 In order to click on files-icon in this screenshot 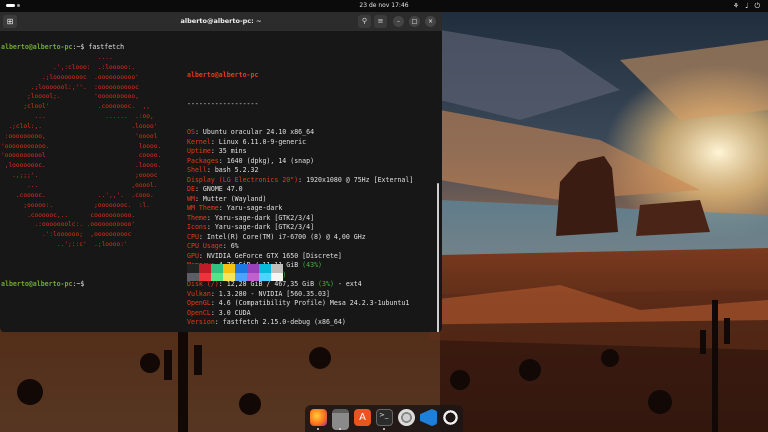, I will do `click(340, 419)`.